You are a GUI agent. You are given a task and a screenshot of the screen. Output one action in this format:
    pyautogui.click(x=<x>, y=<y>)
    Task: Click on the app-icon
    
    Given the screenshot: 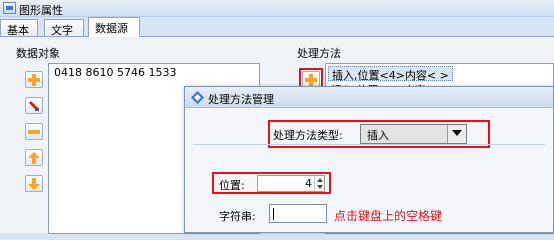 What is the action you would take?
    pyautogui.click(x=9, y=8)
    